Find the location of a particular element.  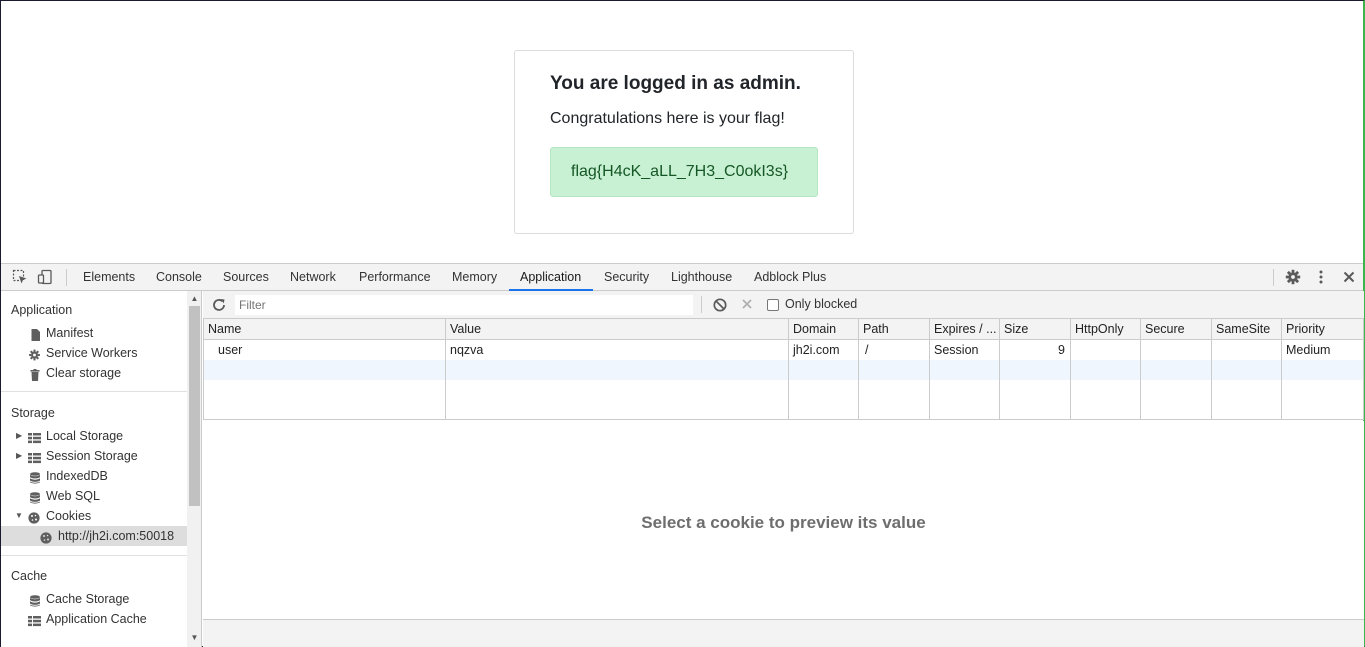

sidebar-item-cache-storage: Cache Storage is located at coordinates (94, 599).